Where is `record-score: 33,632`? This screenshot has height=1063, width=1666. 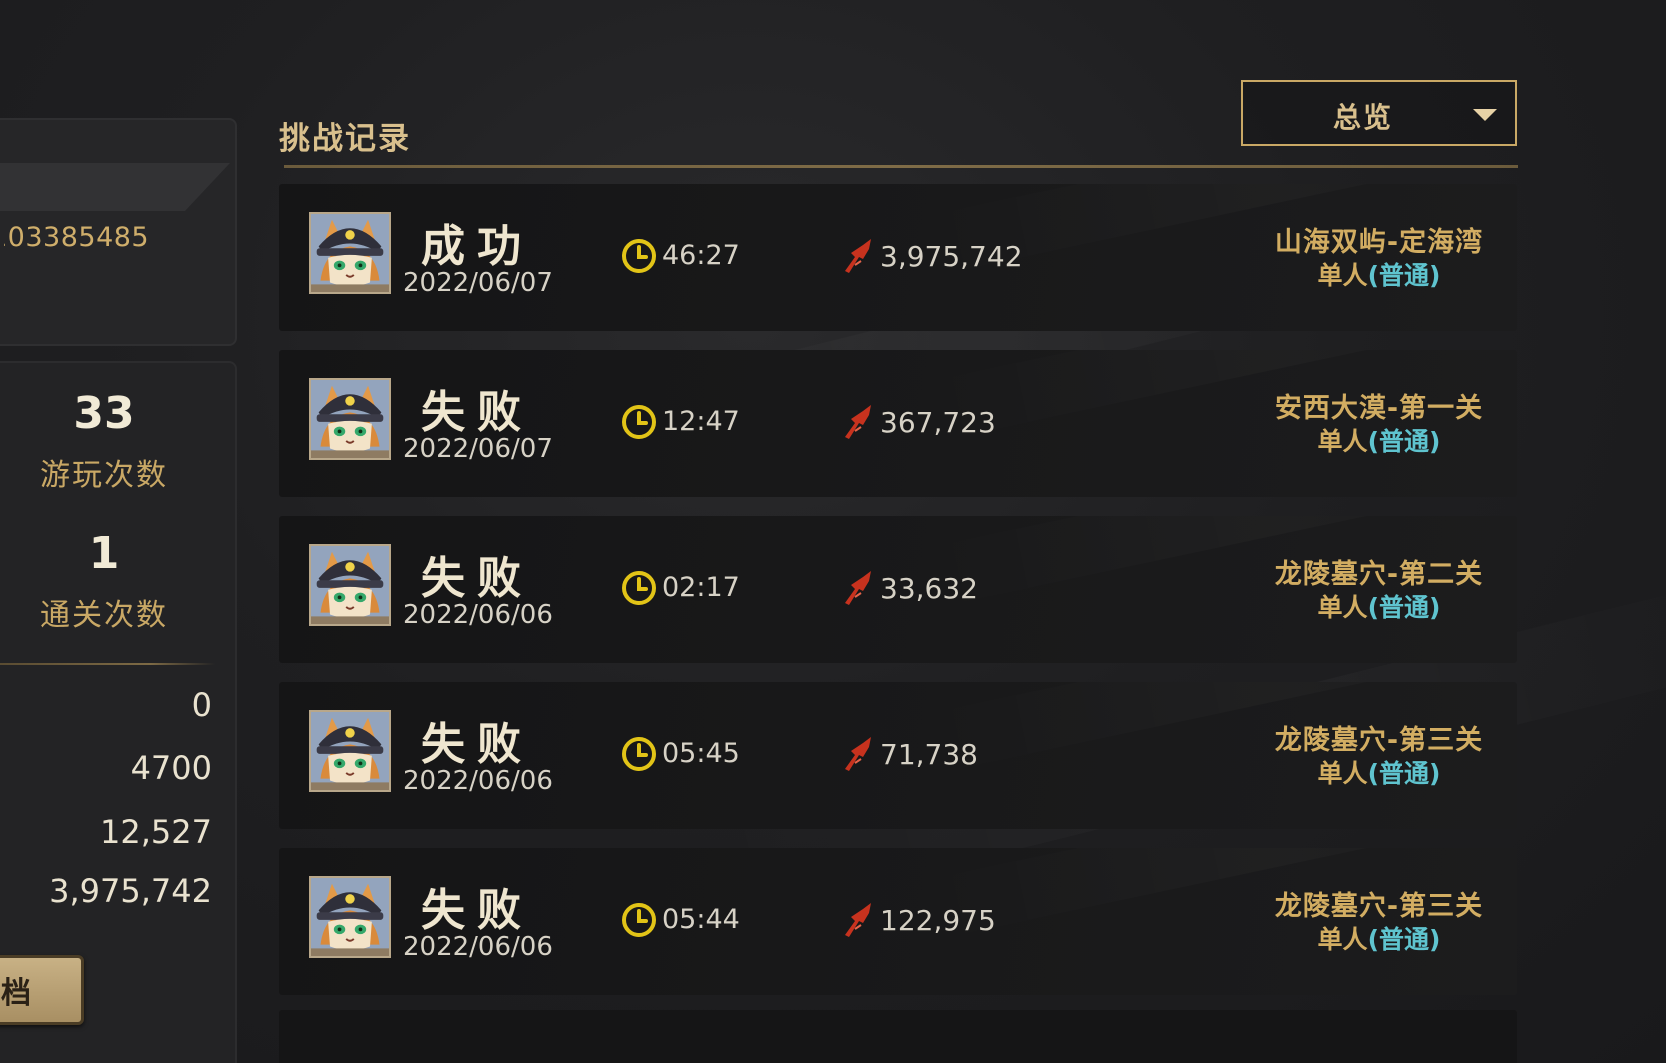 record-score: 33,632 is located at coordinates (929, 588).